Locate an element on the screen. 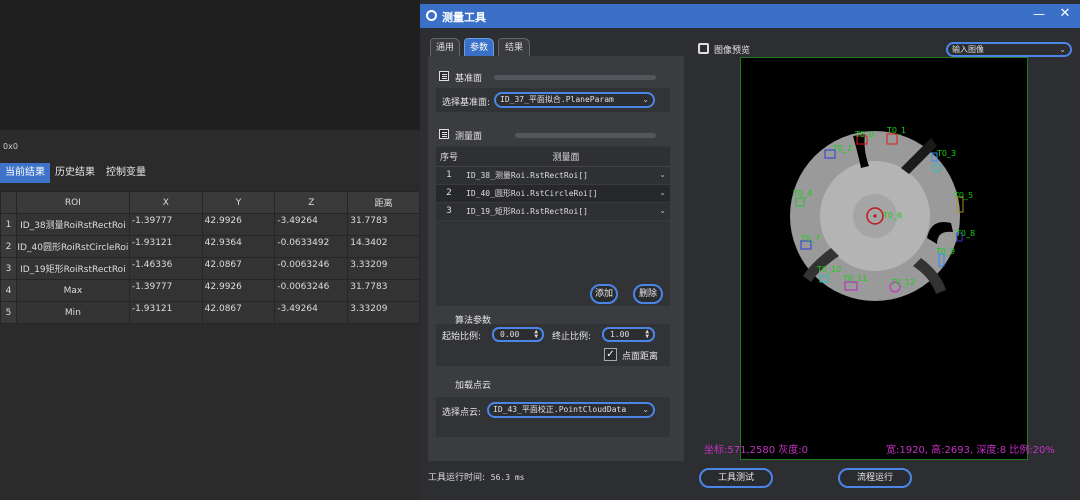  tab-general: 通用 is located at coordinates (445, 47).